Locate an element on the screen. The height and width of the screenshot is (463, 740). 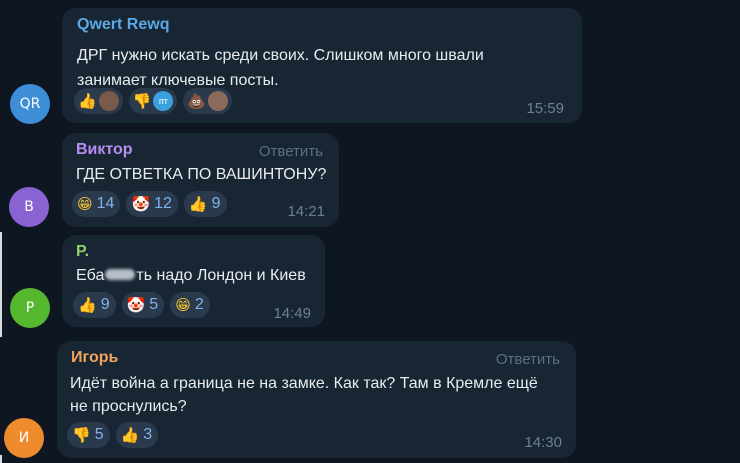
reaction-count: 3 is located at coordinates (148, 434).